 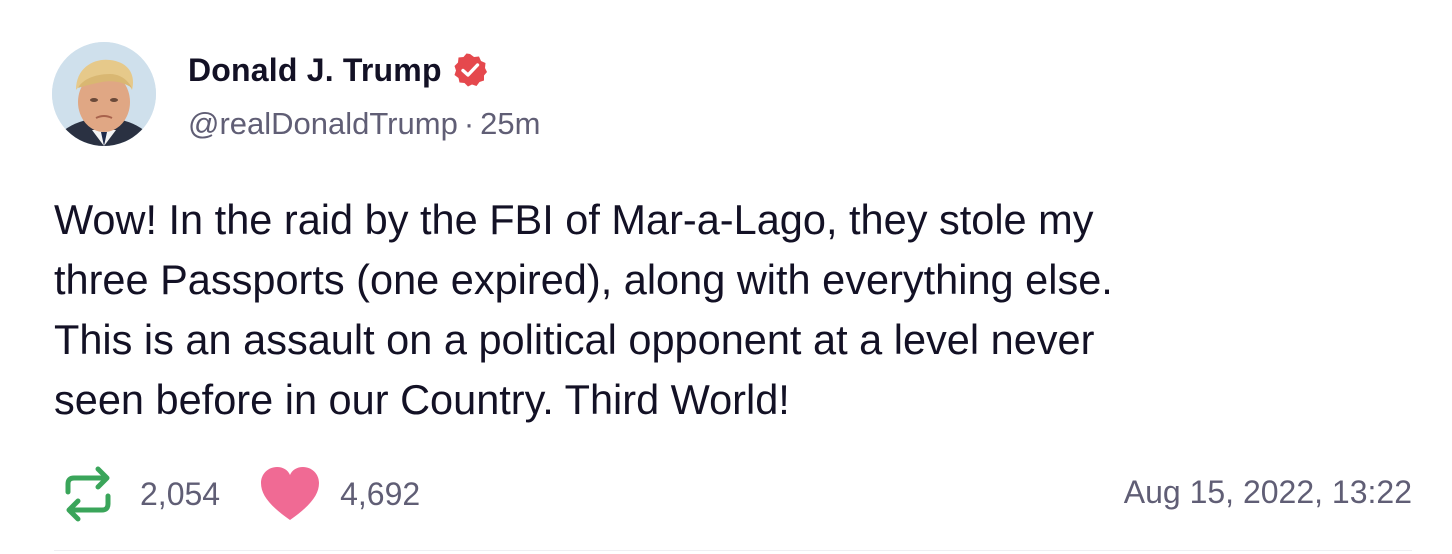 What do you see at coordinates (510, 123) in the screenshot?
I see `relative-time: 25m` at bounding box center [510, 123].